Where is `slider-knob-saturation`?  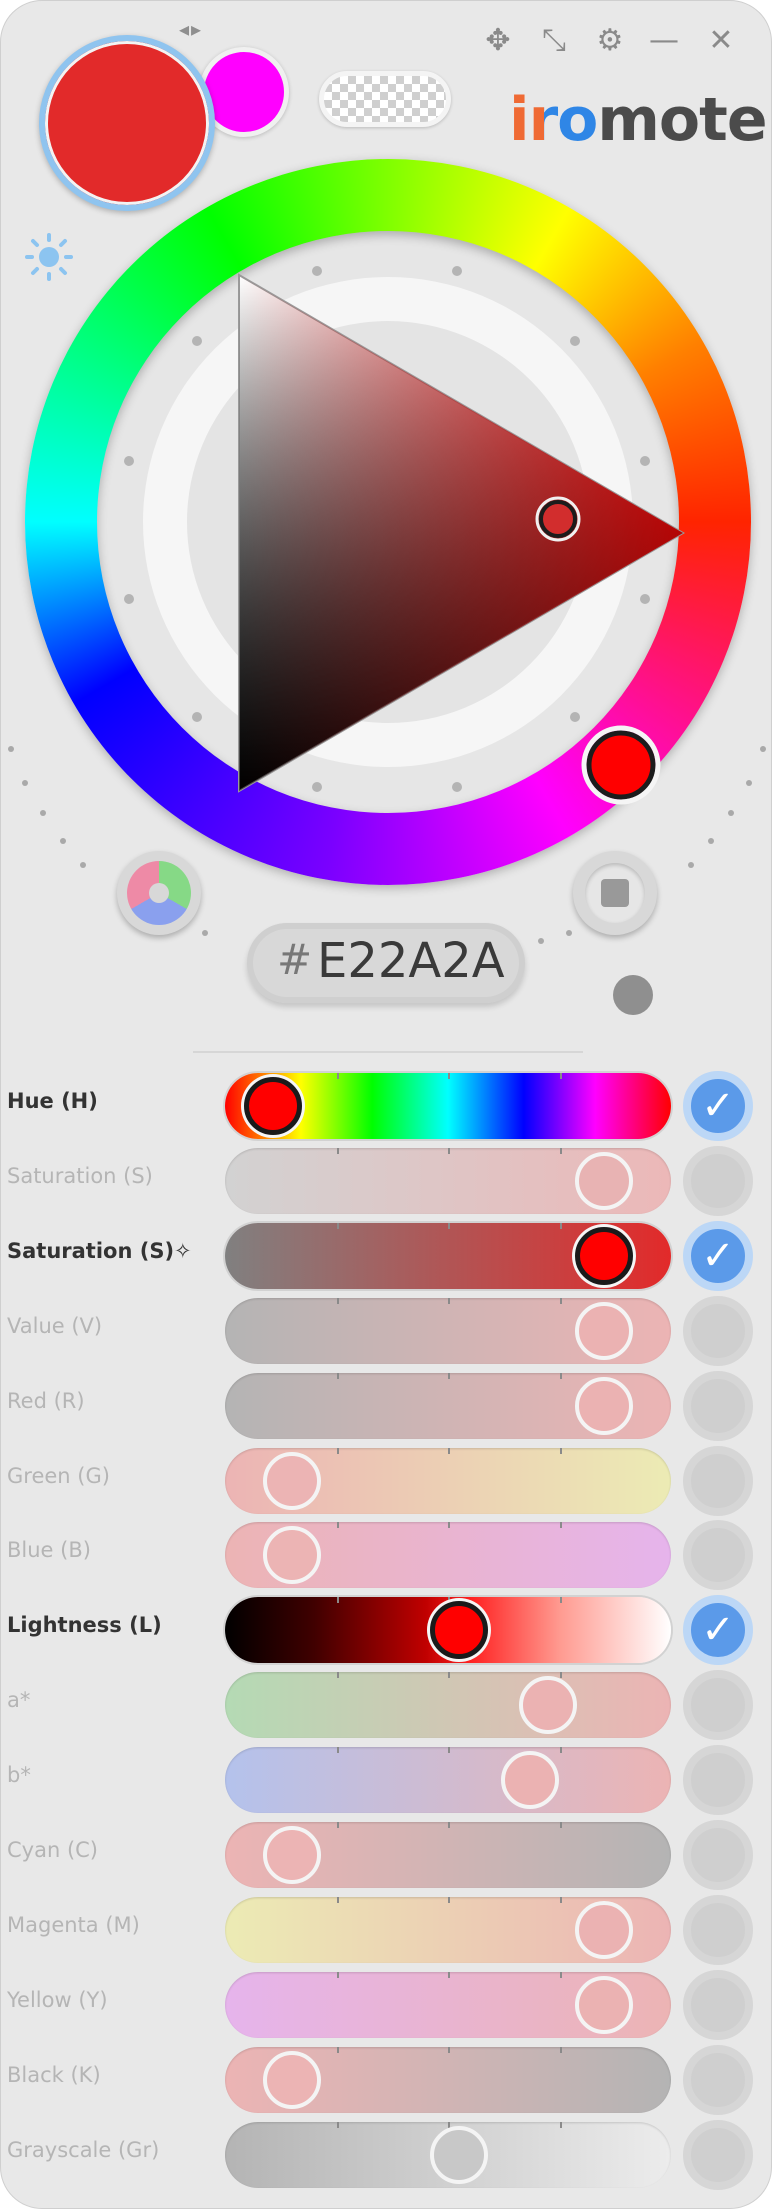
slider-knob-saturation is located at coordinates (604, 1181).